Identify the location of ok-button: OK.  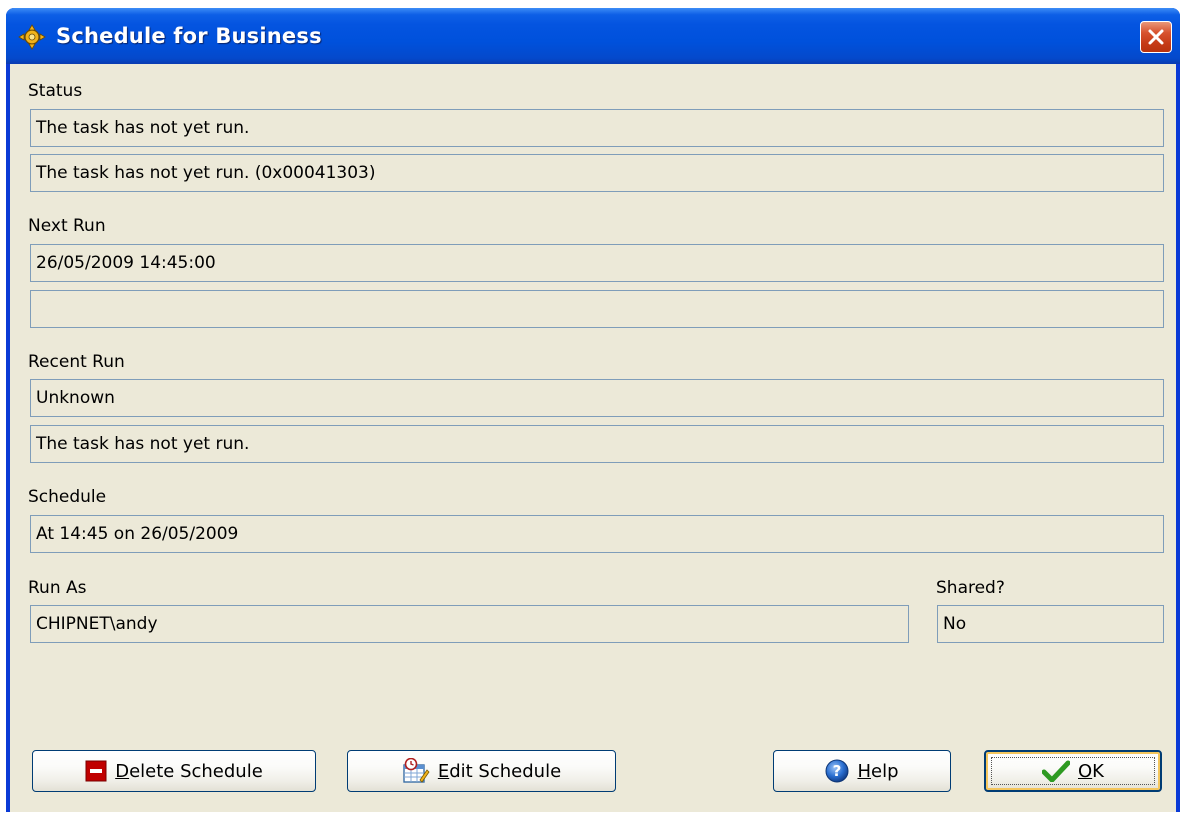
(1073, 771).